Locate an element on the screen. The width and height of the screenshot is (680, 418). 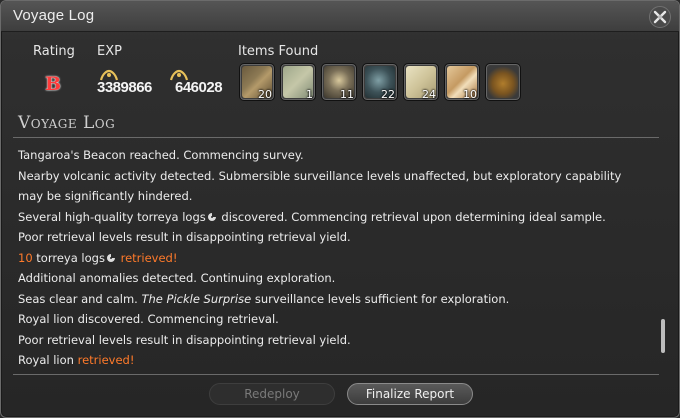
item-count: 10 is located at coordinates (470, 94).